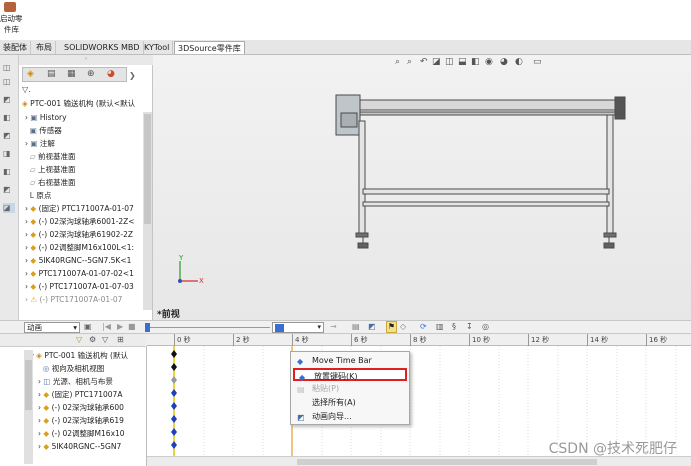 The height and width of the screenshot is (466, 691). Describe the element at coordinates (52, 327) in the screenshot. I see `study-type-select: 动画 ▾` at that location.